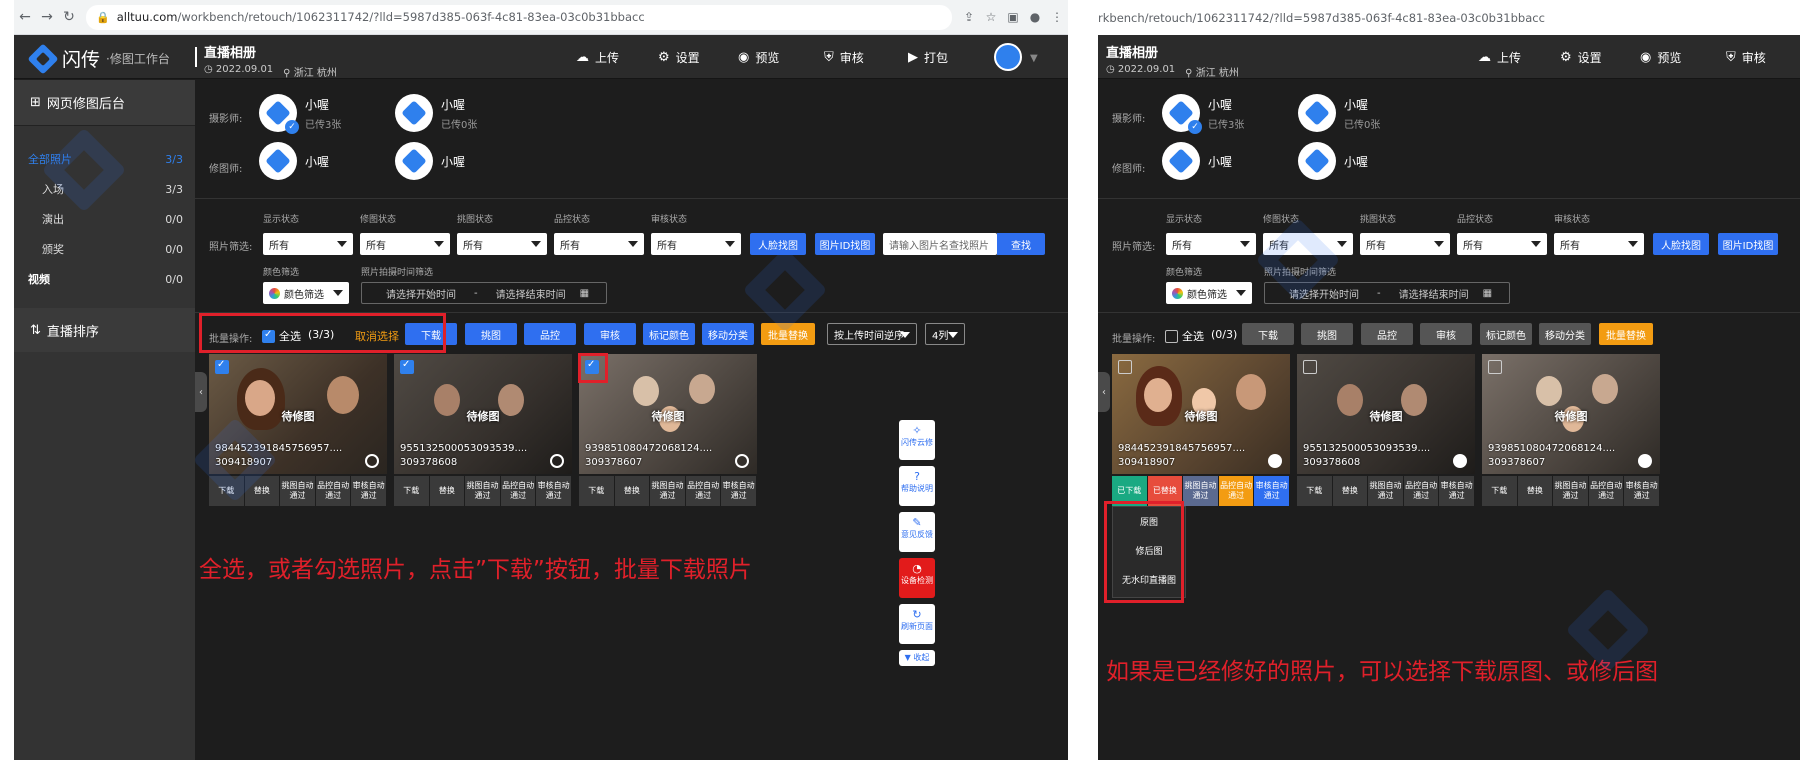 The image size is (1800, 760). What do you see at coordinates (1034, 58) in the screenshot?
I see `chevron-down-icon: ▼` at bounding box center [1034, 58].